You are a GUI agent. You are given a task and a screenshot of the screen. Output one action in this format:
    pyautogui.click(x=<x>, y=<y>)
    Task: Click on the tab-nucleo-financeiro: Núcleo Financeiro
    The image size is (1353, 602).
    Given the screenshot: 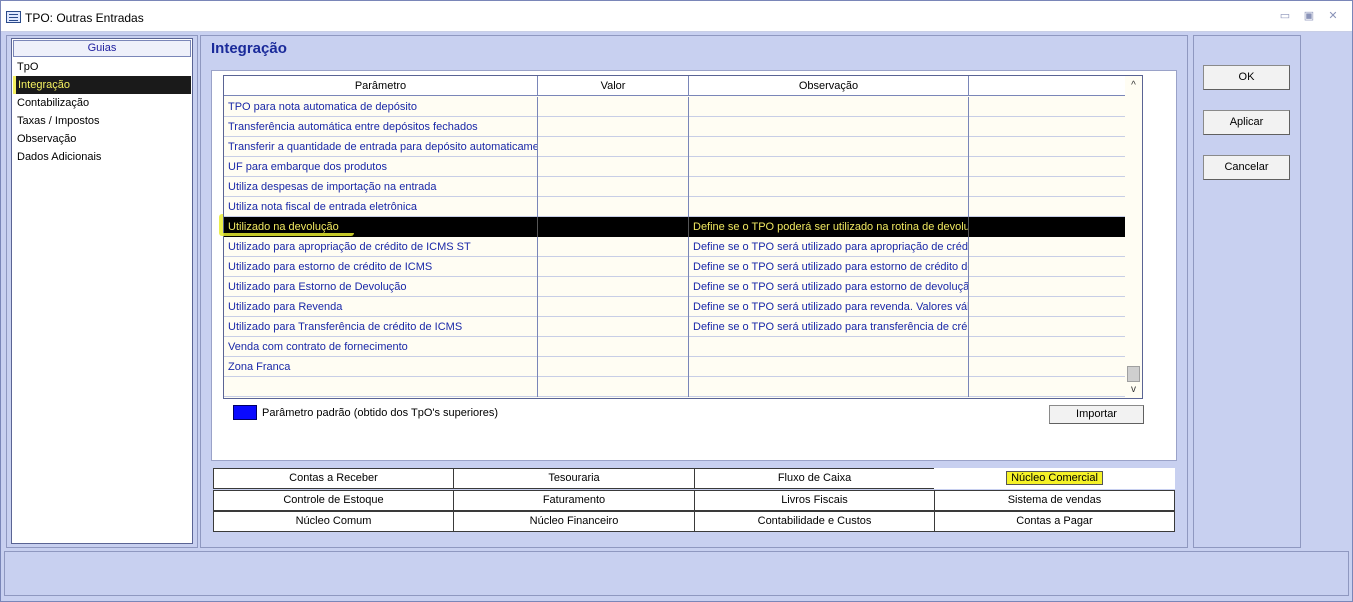 What is the action you would take?
    pyautogui.click(x=574, y=521)
    